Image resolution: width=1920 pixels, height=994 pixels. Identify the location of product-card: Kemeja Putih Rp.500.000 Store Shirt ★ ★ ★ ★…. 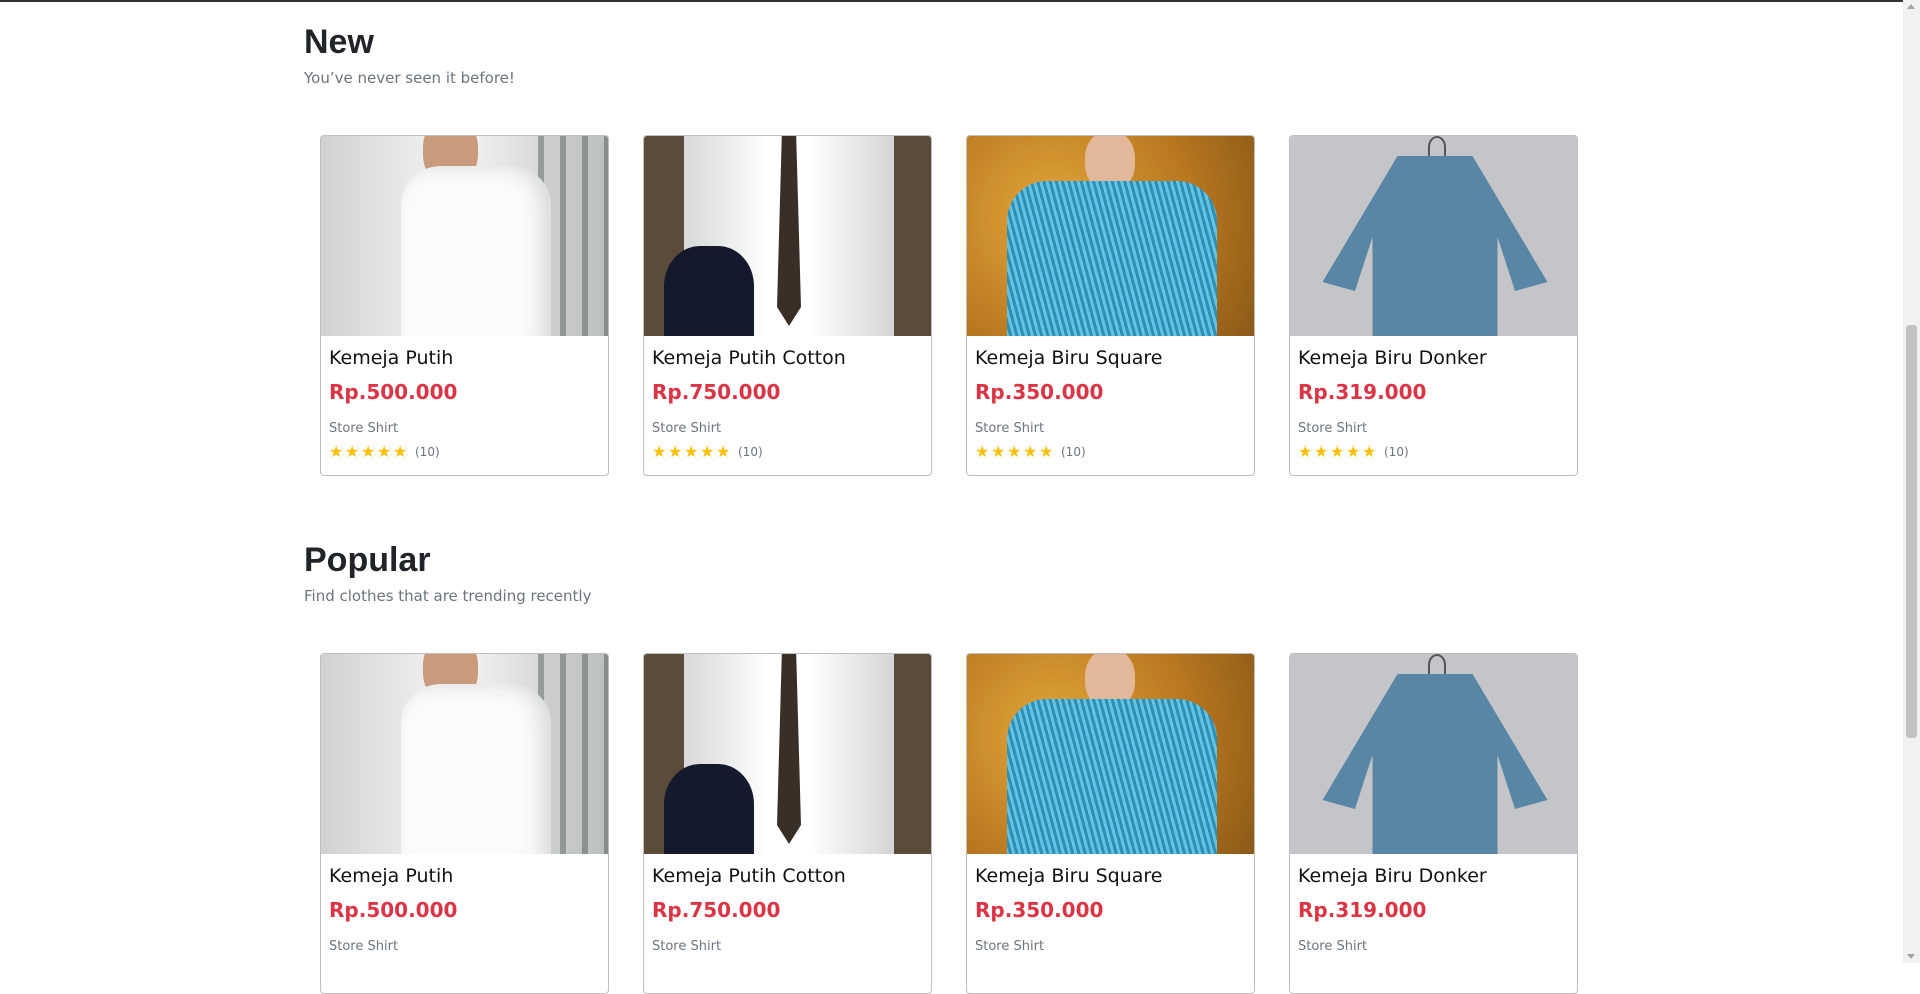
(464, 305).